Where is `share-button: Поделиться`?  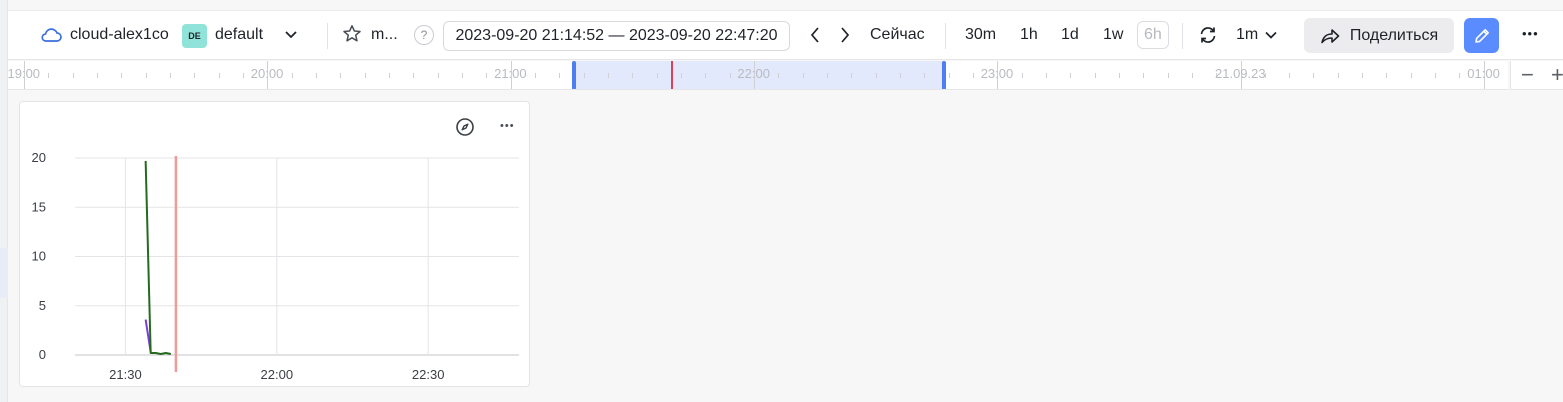
share-button: Поделиться is located at coordinates (1379, 35).